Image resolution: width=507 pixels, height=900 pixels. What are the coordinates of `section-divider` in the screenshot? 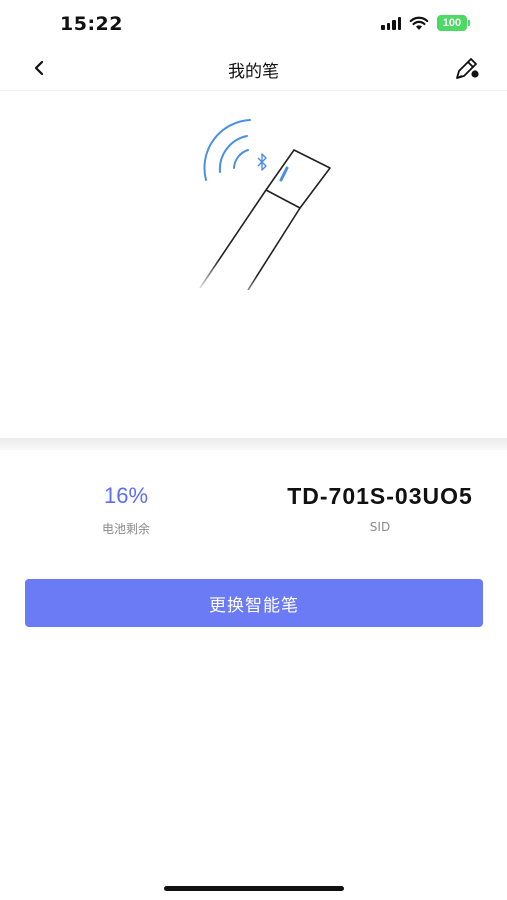 It's located at (253, 444).